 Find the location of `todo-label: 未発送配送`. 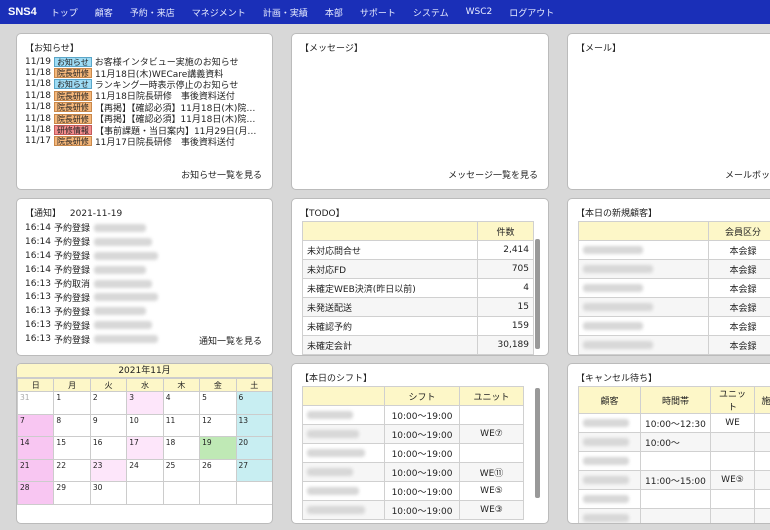

todo-label: 未発送配送 is located at coordinates (390, 307).